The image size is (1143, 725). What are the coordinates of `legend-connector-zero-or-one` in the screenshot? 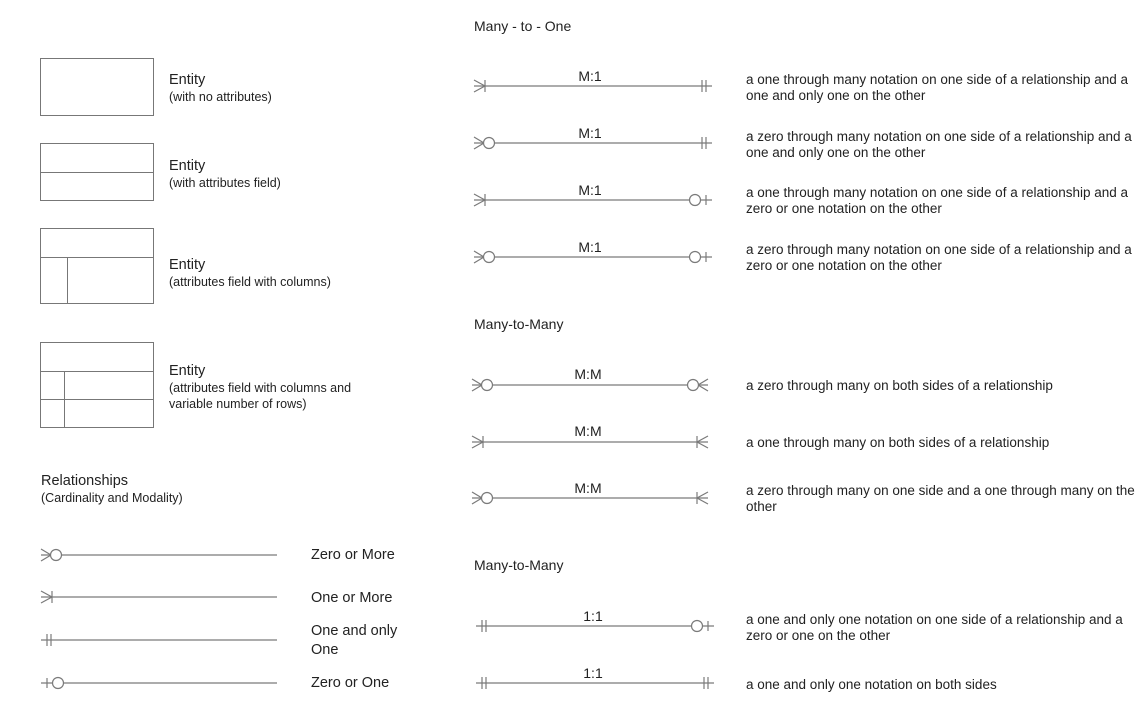 It's located at (159, 683).